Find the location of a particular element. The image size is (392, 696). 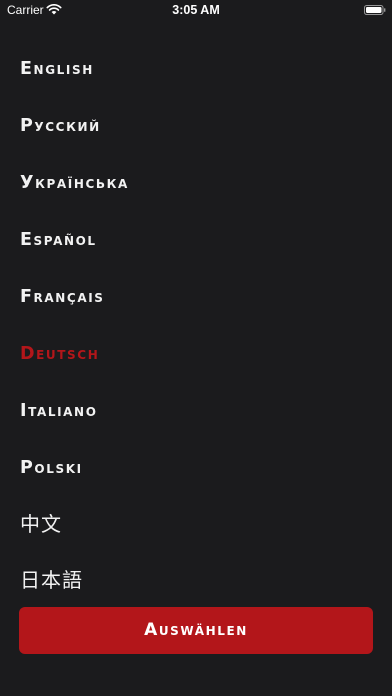

language-item-polish: Polski is located at coordinates (51, 468).